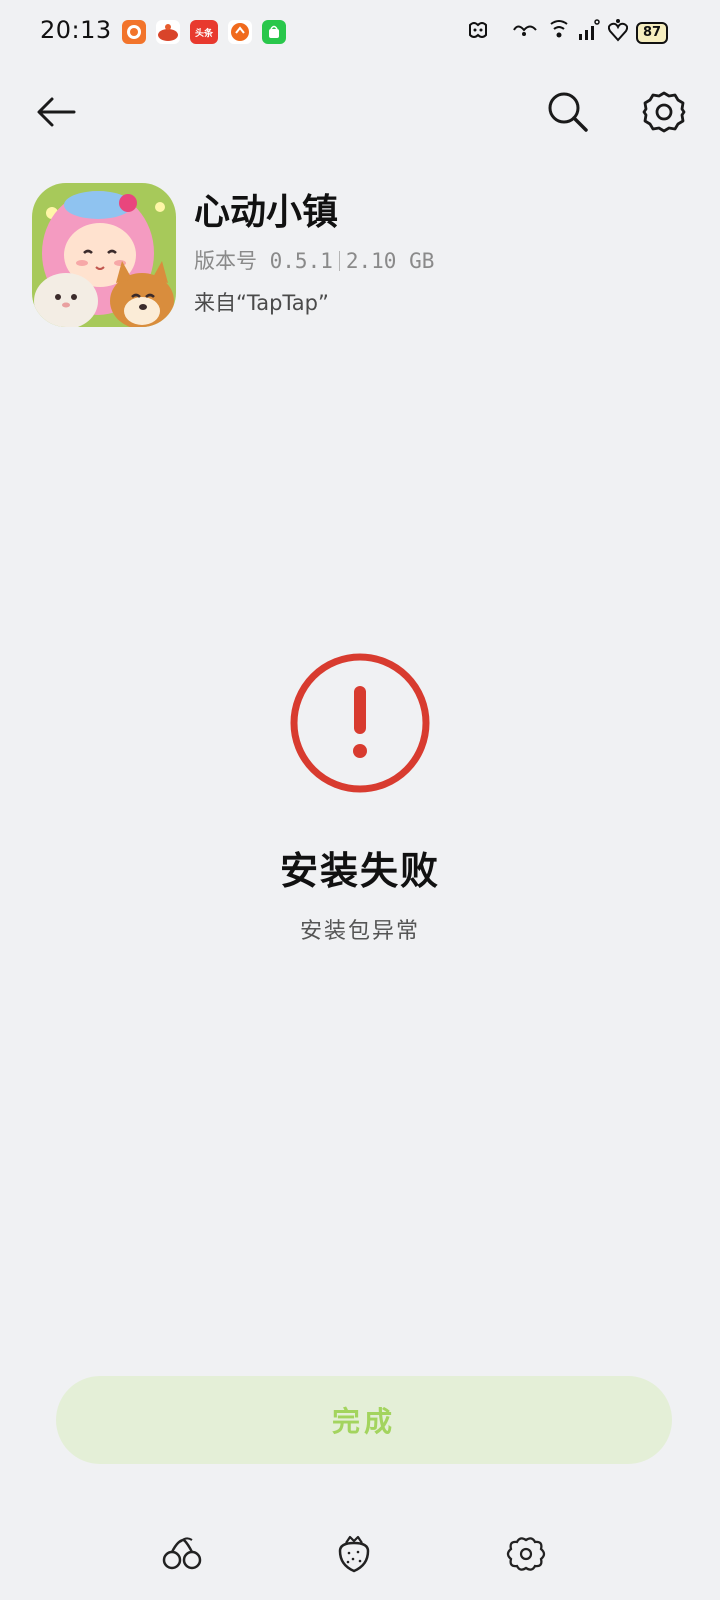 The width and height of the screenshot is (720, 1600). What do you see at coordinates (525, 32) in the screenshot?
I see `bluetooth-icon` at bounding box center [525, 32].